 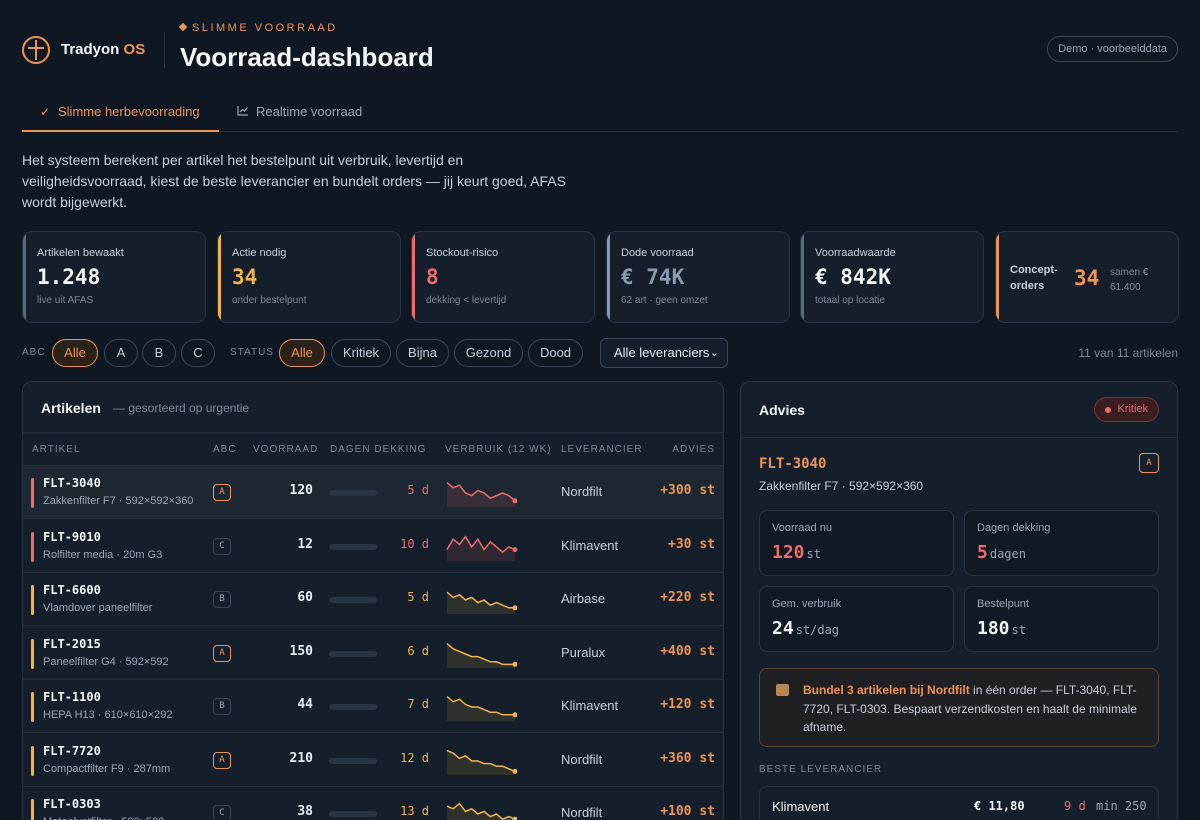 I want to click on kpi-value: 1.248, so click(x=69, y=277).